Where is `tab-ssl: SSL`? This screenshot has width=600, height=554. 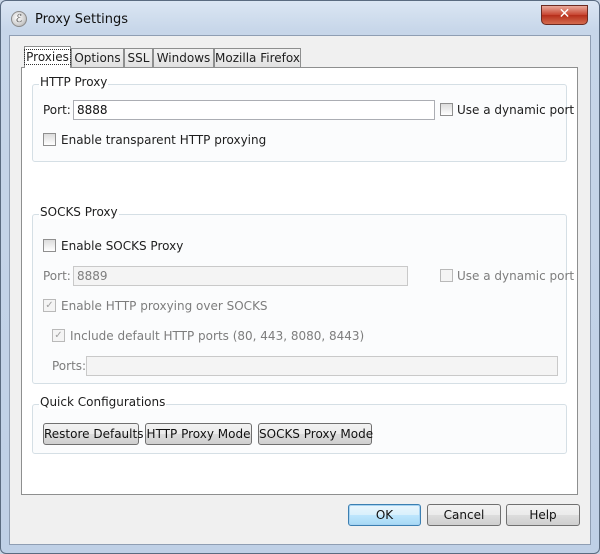 tab-ssl: SSL is located at coordinates (138, 57).